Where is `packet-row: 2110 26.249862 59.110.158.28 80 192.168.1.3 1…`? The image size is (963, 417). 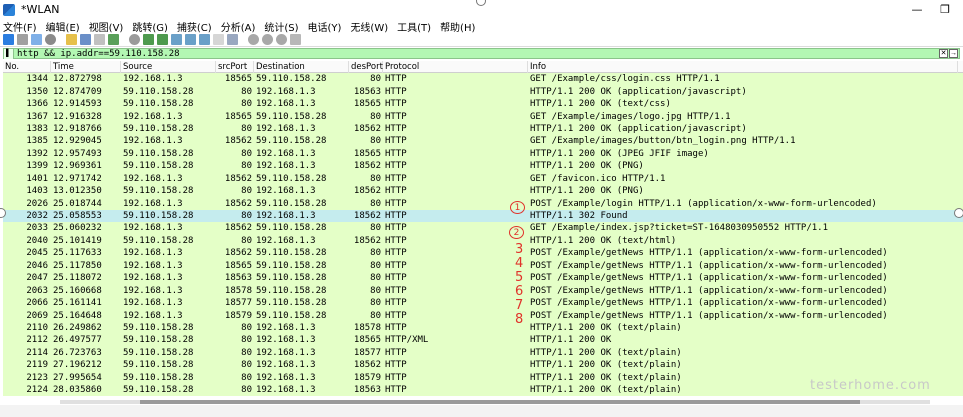 packet-row: 2110 26.249862 59.110.158.28 80 192.168.1.3 1… is located at coordinates (483, 328).